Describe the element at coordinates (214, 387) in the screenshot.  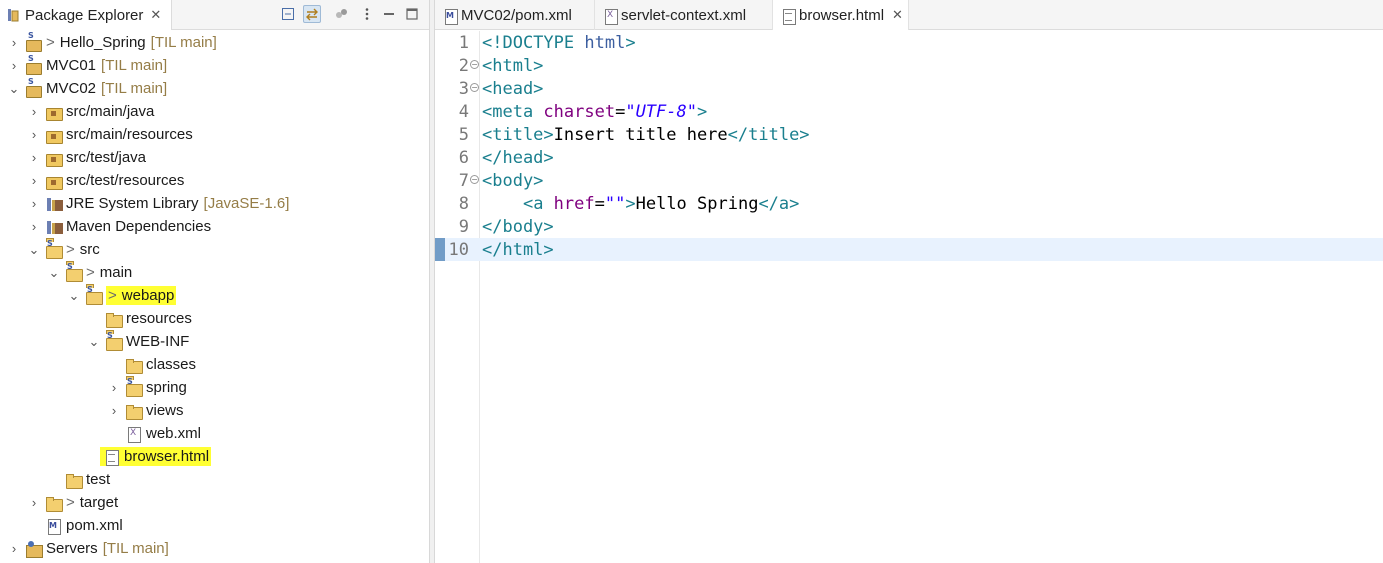
I see `tree-item-spring: › spring` at that location.